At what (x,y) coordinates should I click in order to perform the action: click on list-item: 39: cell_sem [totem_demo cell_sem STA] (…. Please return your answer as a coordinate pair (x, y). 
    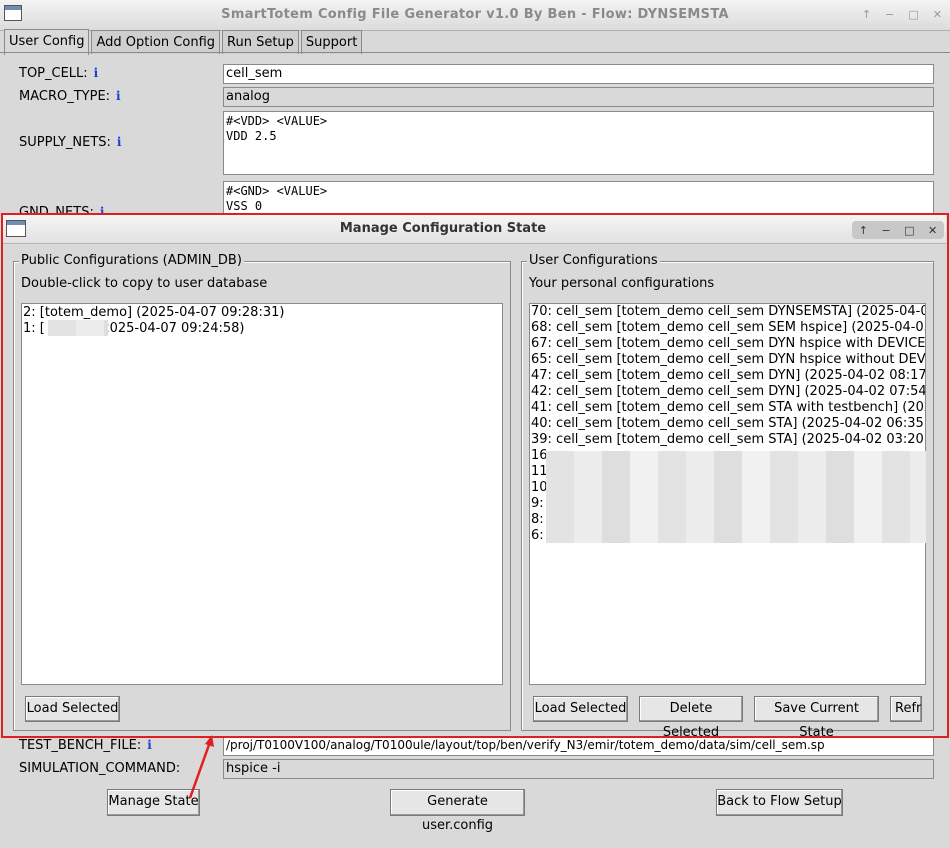
    Looking at the image, I should click on (727, 440).